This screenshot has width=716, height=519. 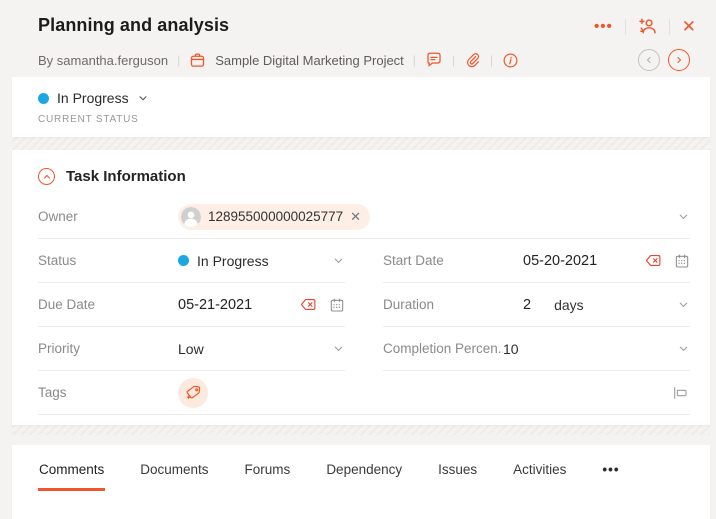 I want to click on duration-value-dropdown: 2 days, so click(x=606, y=305).